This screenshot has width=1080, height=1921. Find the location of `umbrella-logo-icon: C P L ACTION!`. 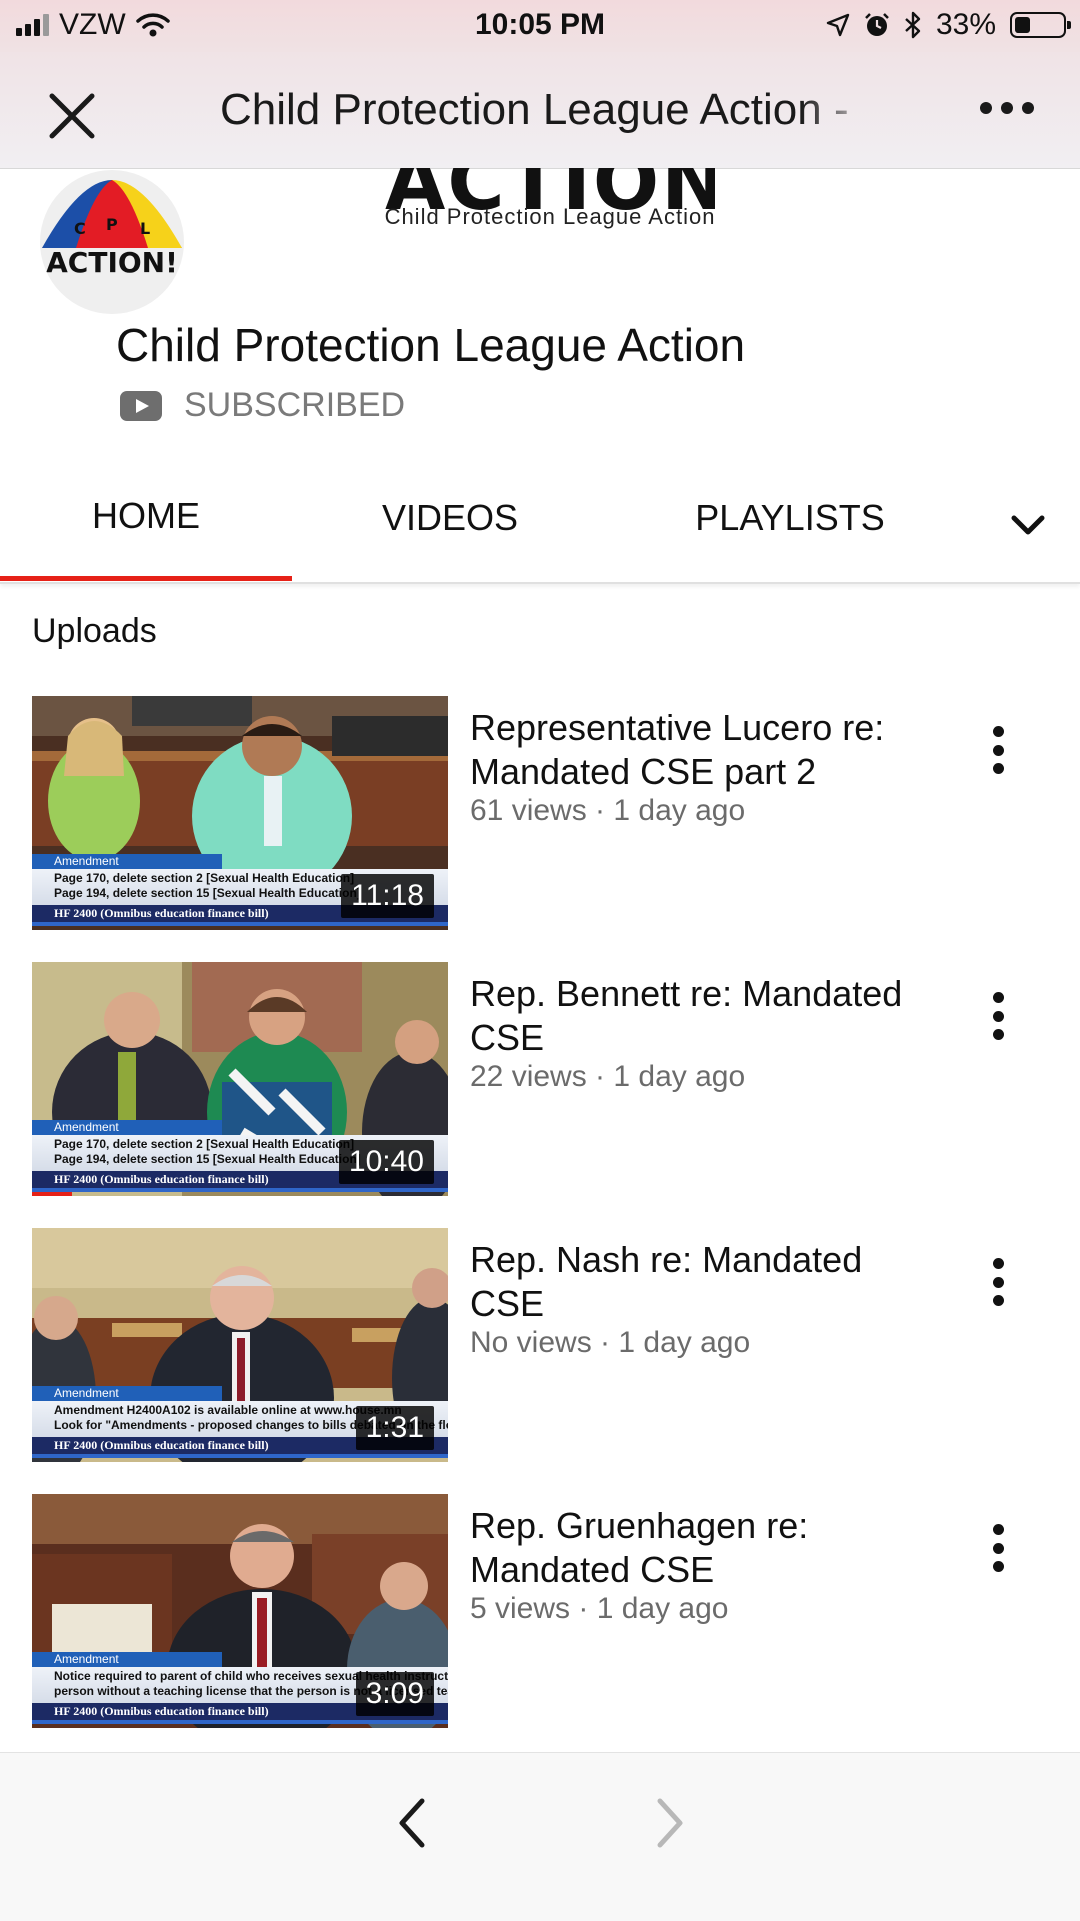

umbrella-logo-icon: C P L ACTION! is located at coordinates (112, 229).